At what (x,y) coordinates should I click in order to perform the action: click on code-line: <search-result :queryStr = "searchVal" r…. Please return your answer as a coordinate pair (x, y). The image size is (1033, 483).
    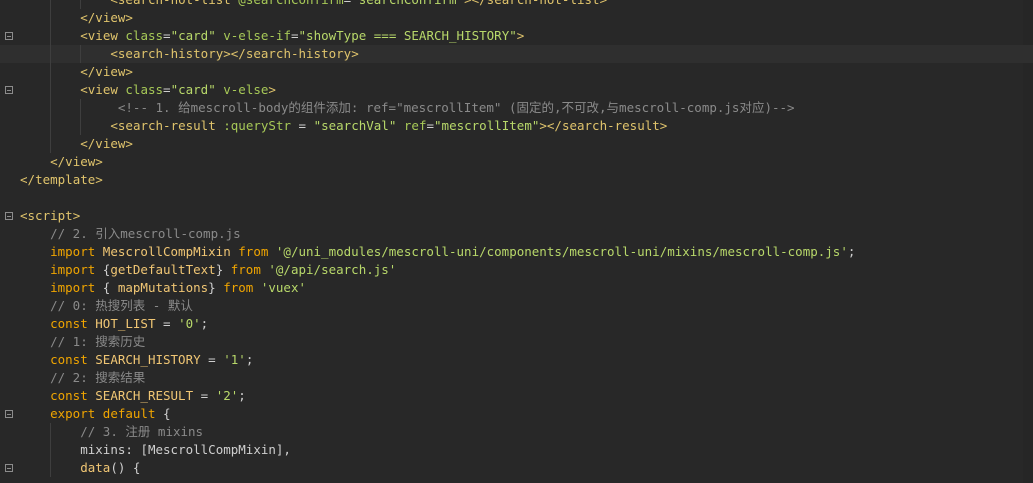
    Looking at the image, I should click on (516, 126).